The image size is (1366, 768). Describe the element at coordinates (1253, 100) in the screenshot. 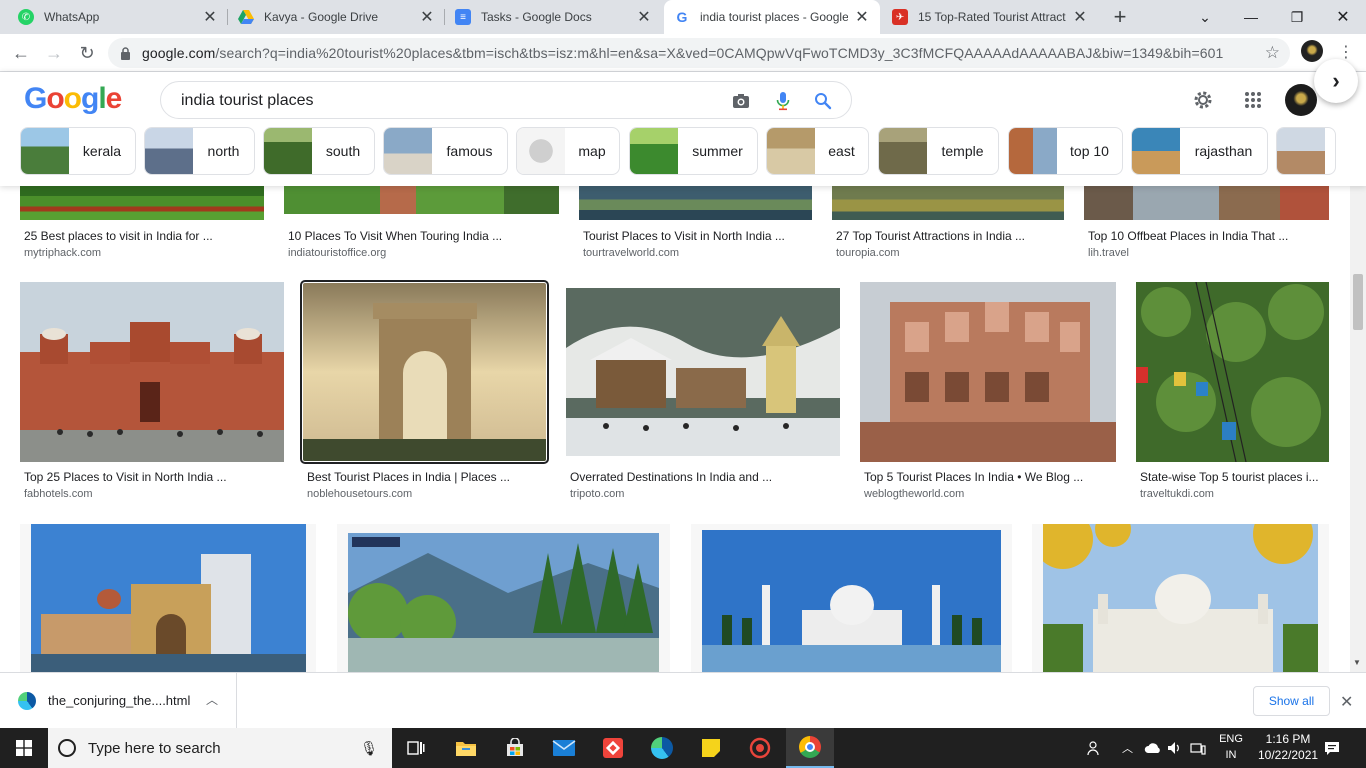

I see `apps-grid-icon` at that location.